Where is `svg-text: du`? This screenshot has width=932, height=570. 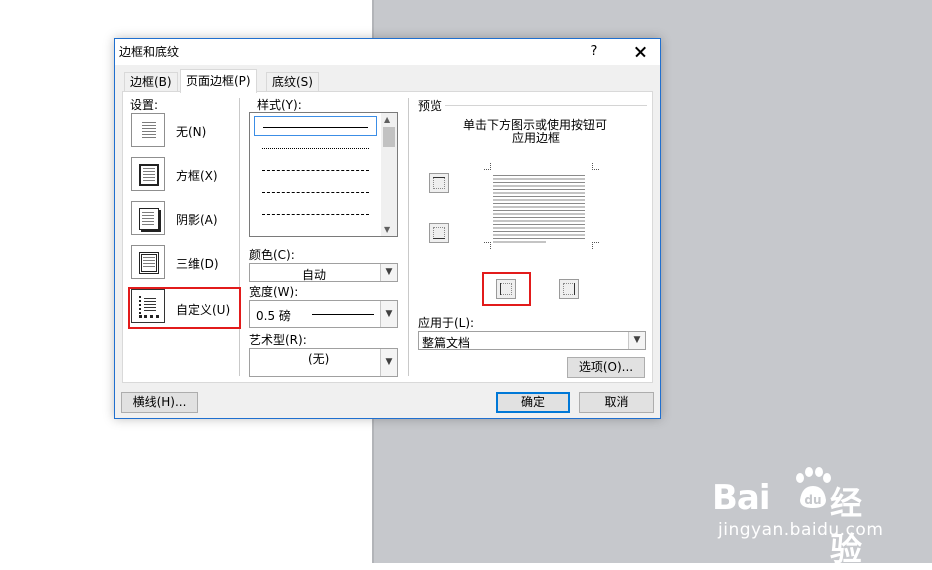 svg-text: du is located at coordinates (812, 500).